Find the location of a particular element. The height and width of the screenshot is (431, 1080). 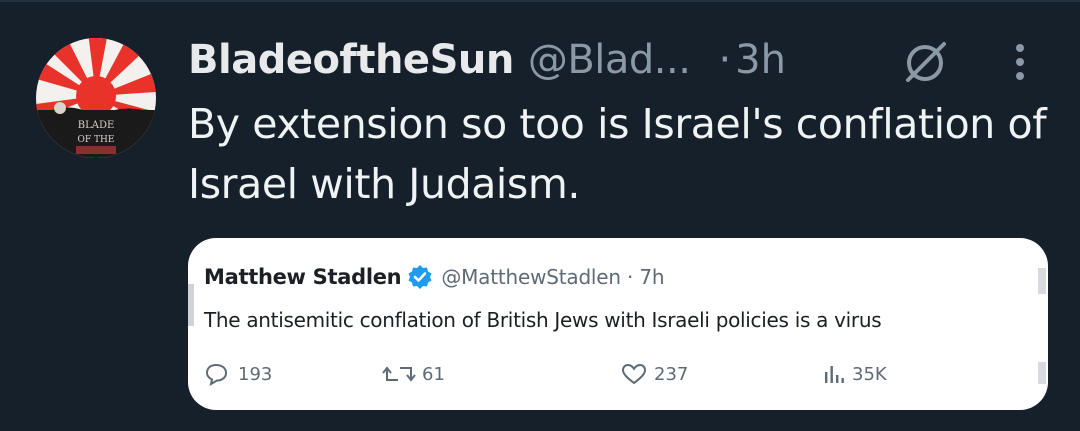

tweet-time: 3h is located at coordinates (760, 60).